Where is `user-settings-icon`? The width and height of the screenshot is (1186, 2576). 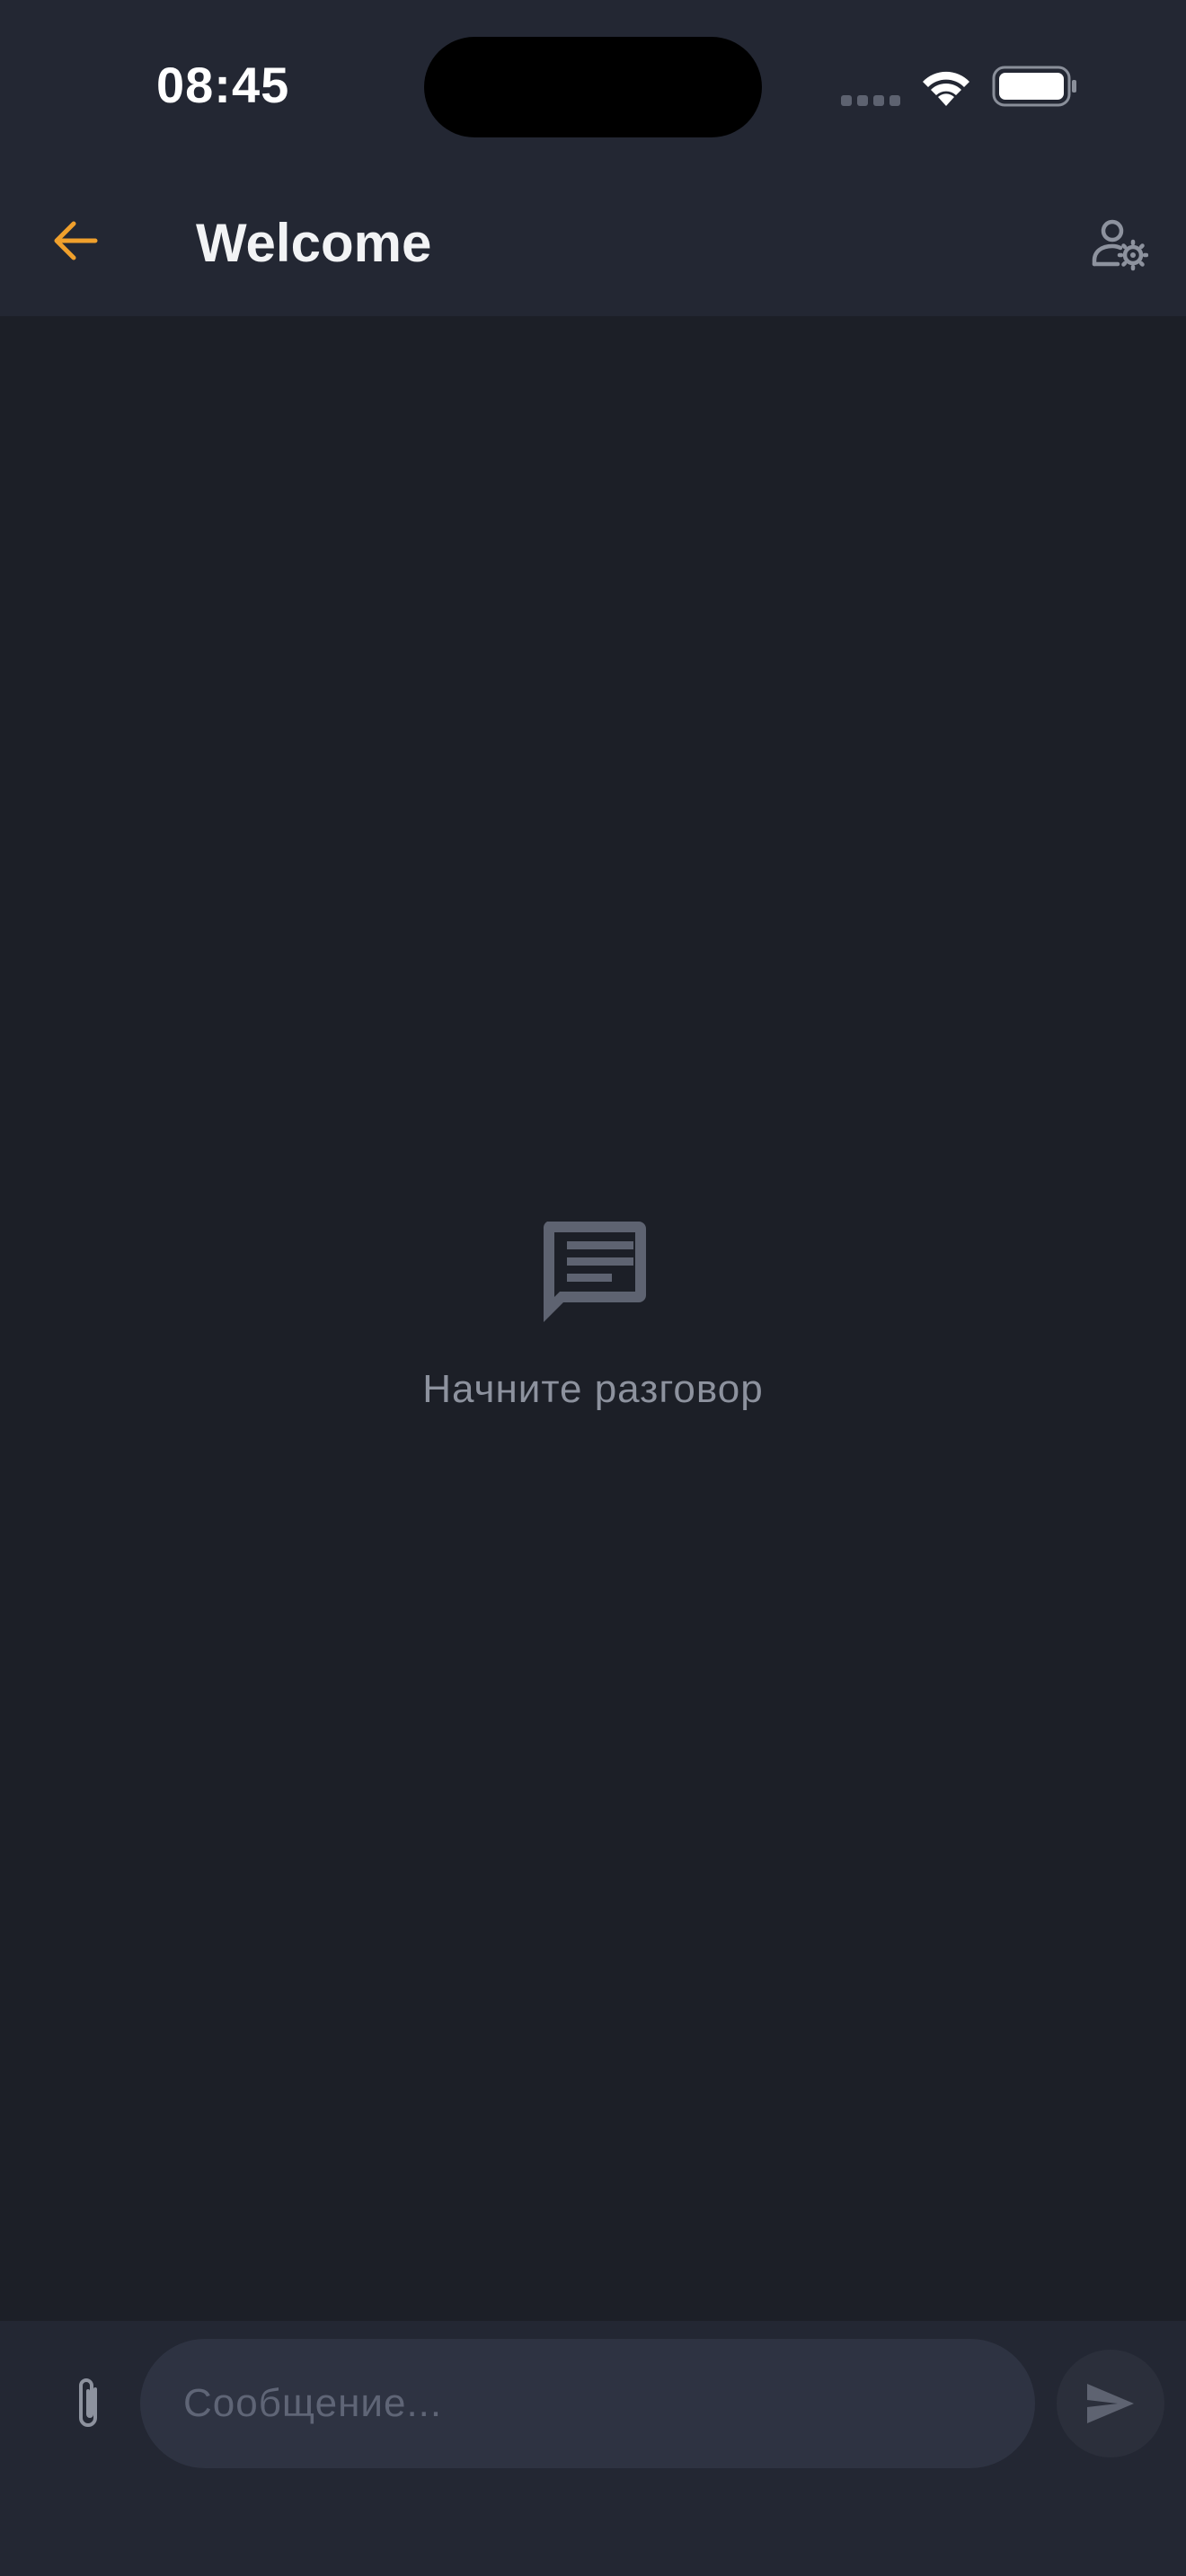
user-settings-icon is located at coordinates (1120, 245).